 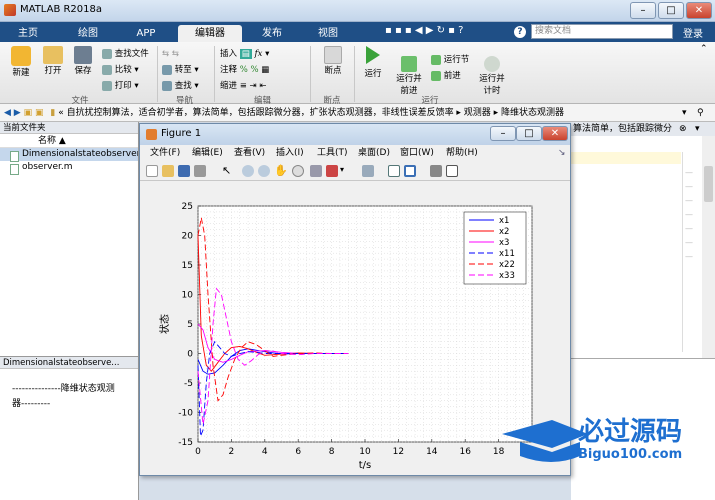 What do you see at coordinates (39, 113) in the screenshot?
I see `browse-folder-icon: ▣` at bounding box center [39, 113].